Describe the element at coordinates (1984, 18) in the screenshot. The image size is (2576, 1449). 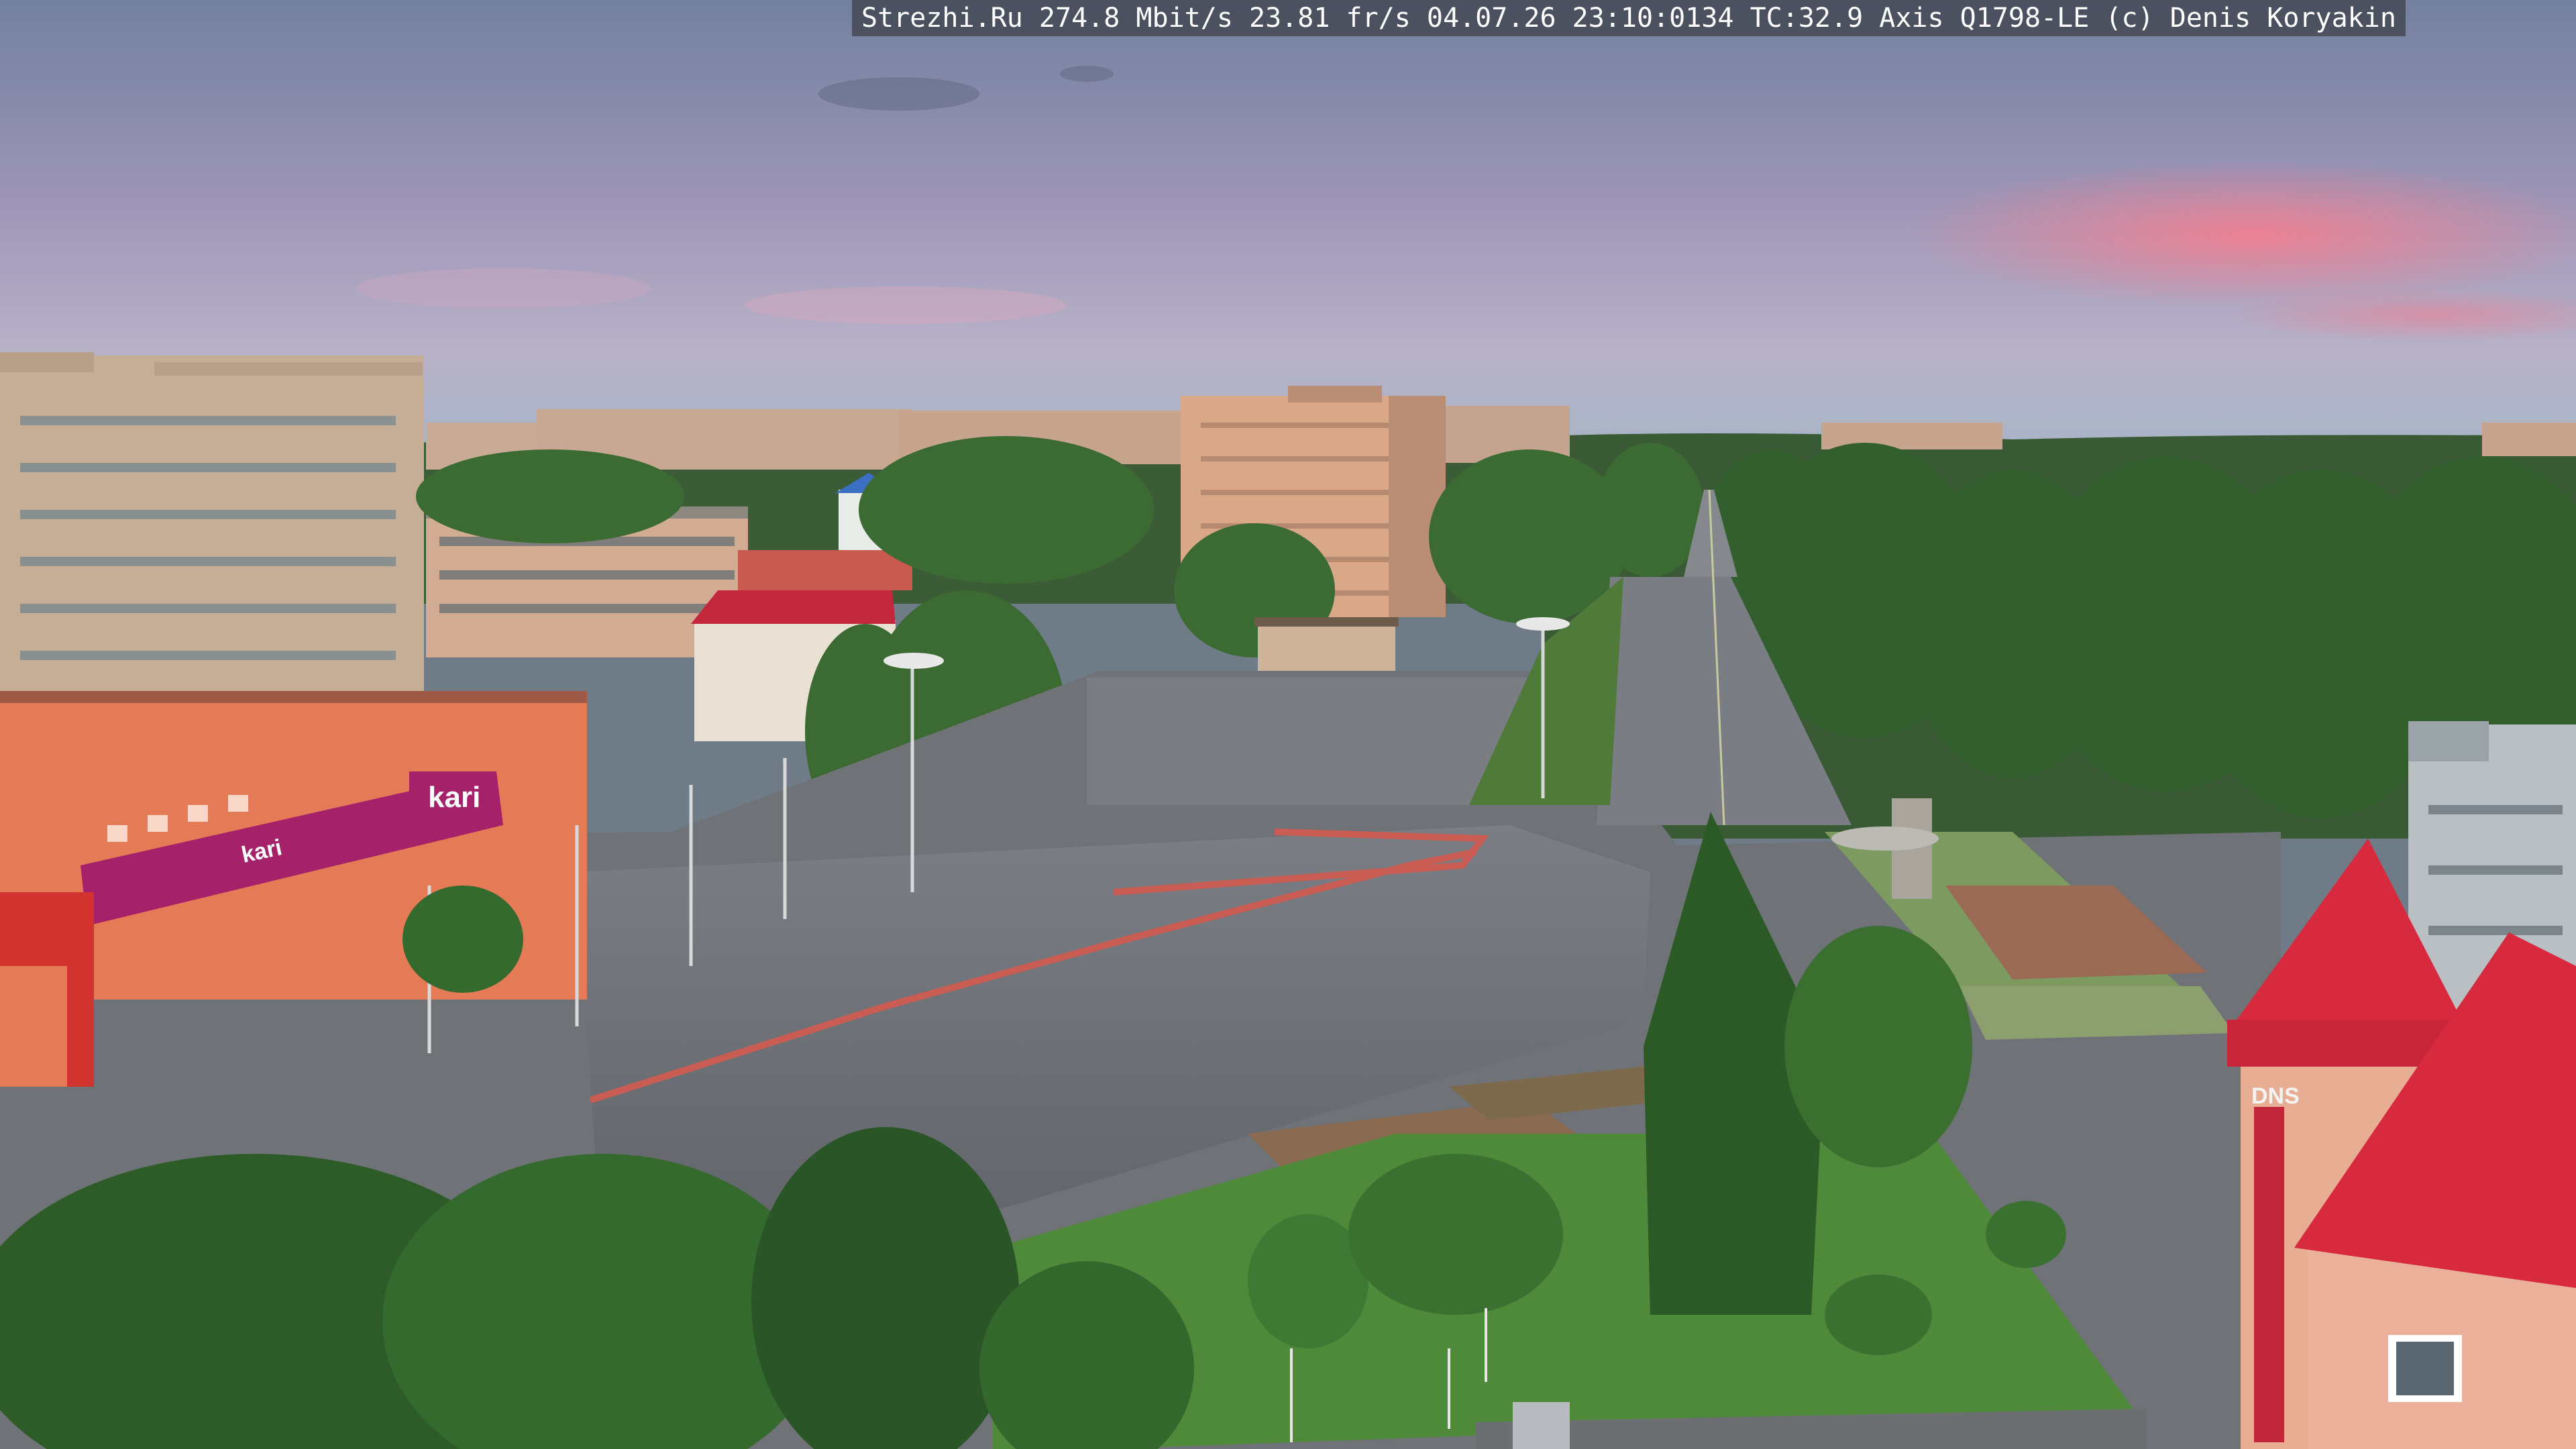
I see `overlay-camera: Axis Q1798-LE` at that location.